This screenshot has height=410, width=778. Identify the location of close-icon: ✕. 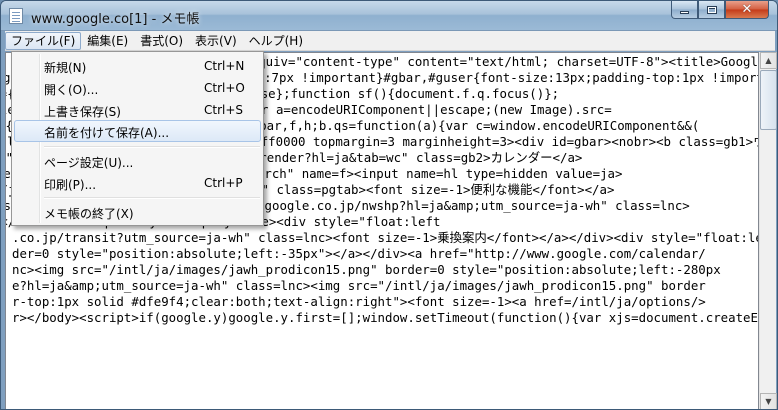
(747, 9).